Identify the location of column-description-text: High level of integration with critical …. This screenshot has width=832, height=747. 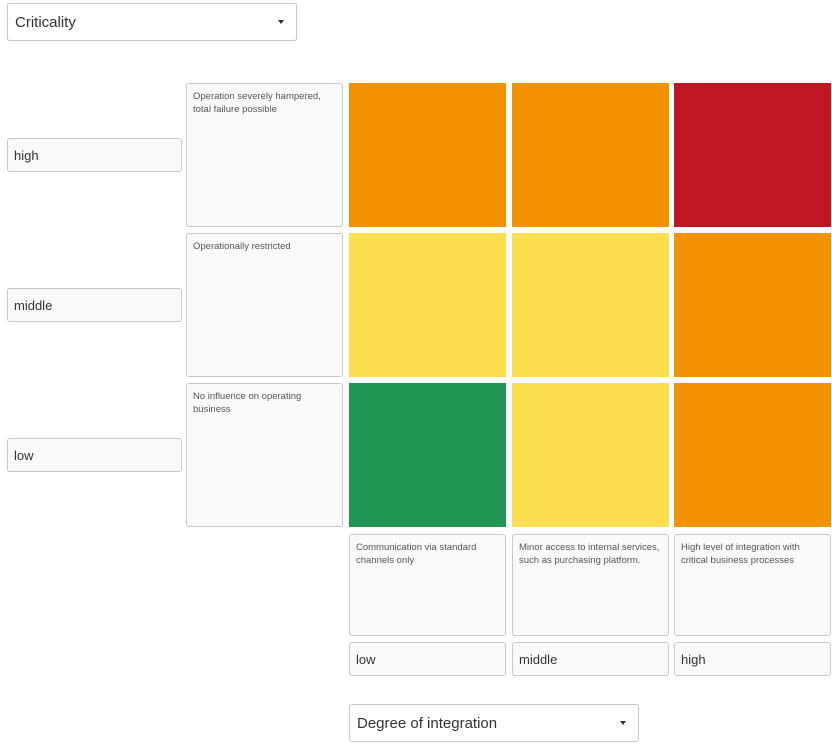
(740, 554).